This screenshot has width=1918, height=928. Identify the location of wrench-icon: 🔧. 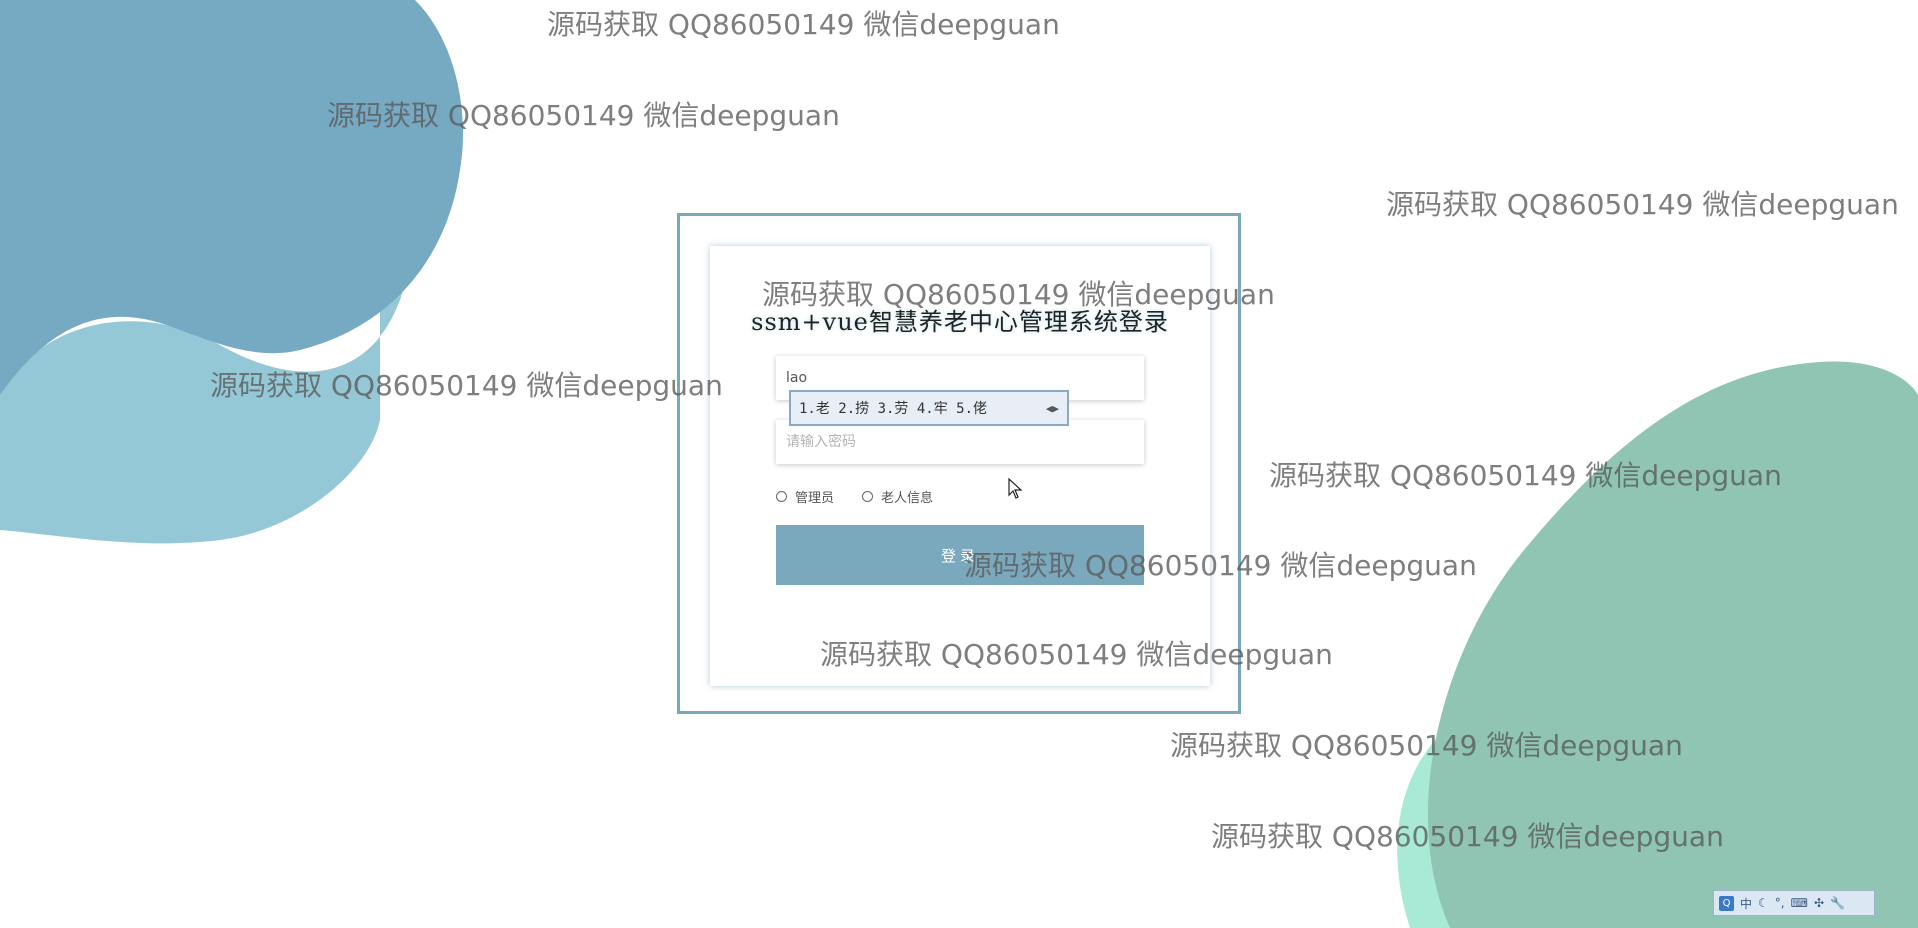
(1837, 903).